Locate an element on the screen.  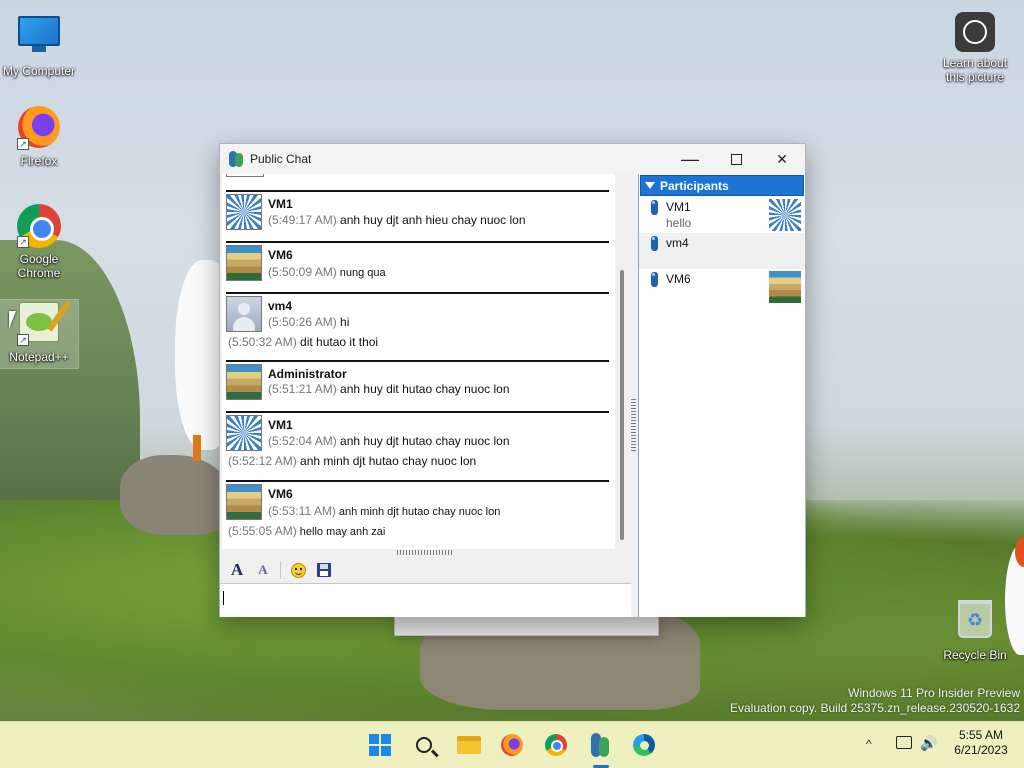
desktop-icon-recycle-bin: ♻ Recycle Bin is located at coordinates (975, 631).